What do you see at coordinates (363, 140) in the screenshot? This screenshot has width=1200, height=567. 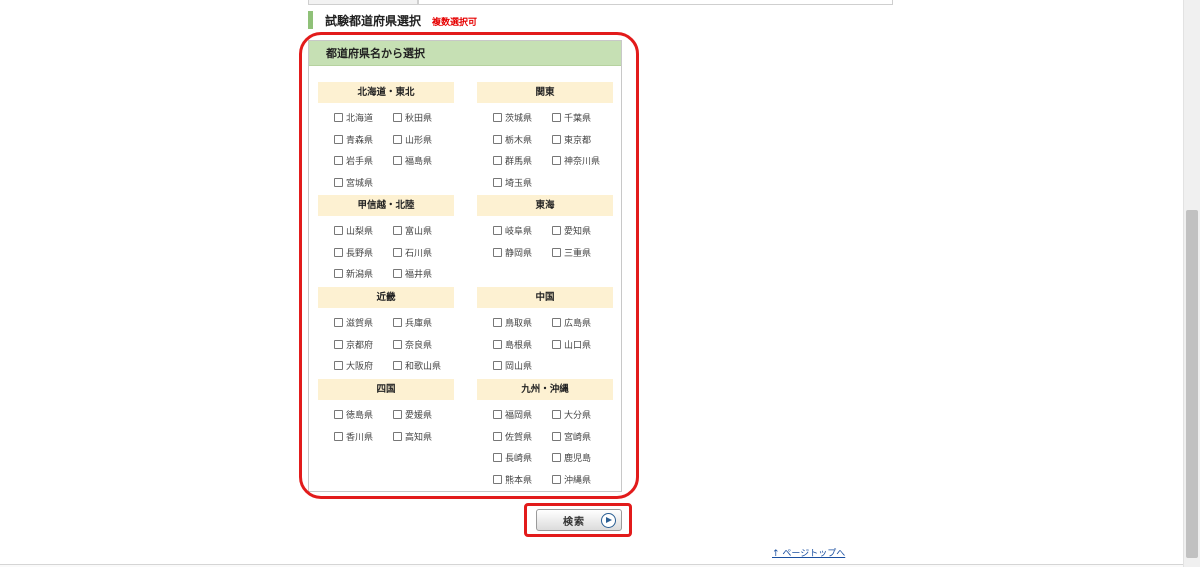 I see `prefecture-option: 青森県` at bounding box center [363, 140].